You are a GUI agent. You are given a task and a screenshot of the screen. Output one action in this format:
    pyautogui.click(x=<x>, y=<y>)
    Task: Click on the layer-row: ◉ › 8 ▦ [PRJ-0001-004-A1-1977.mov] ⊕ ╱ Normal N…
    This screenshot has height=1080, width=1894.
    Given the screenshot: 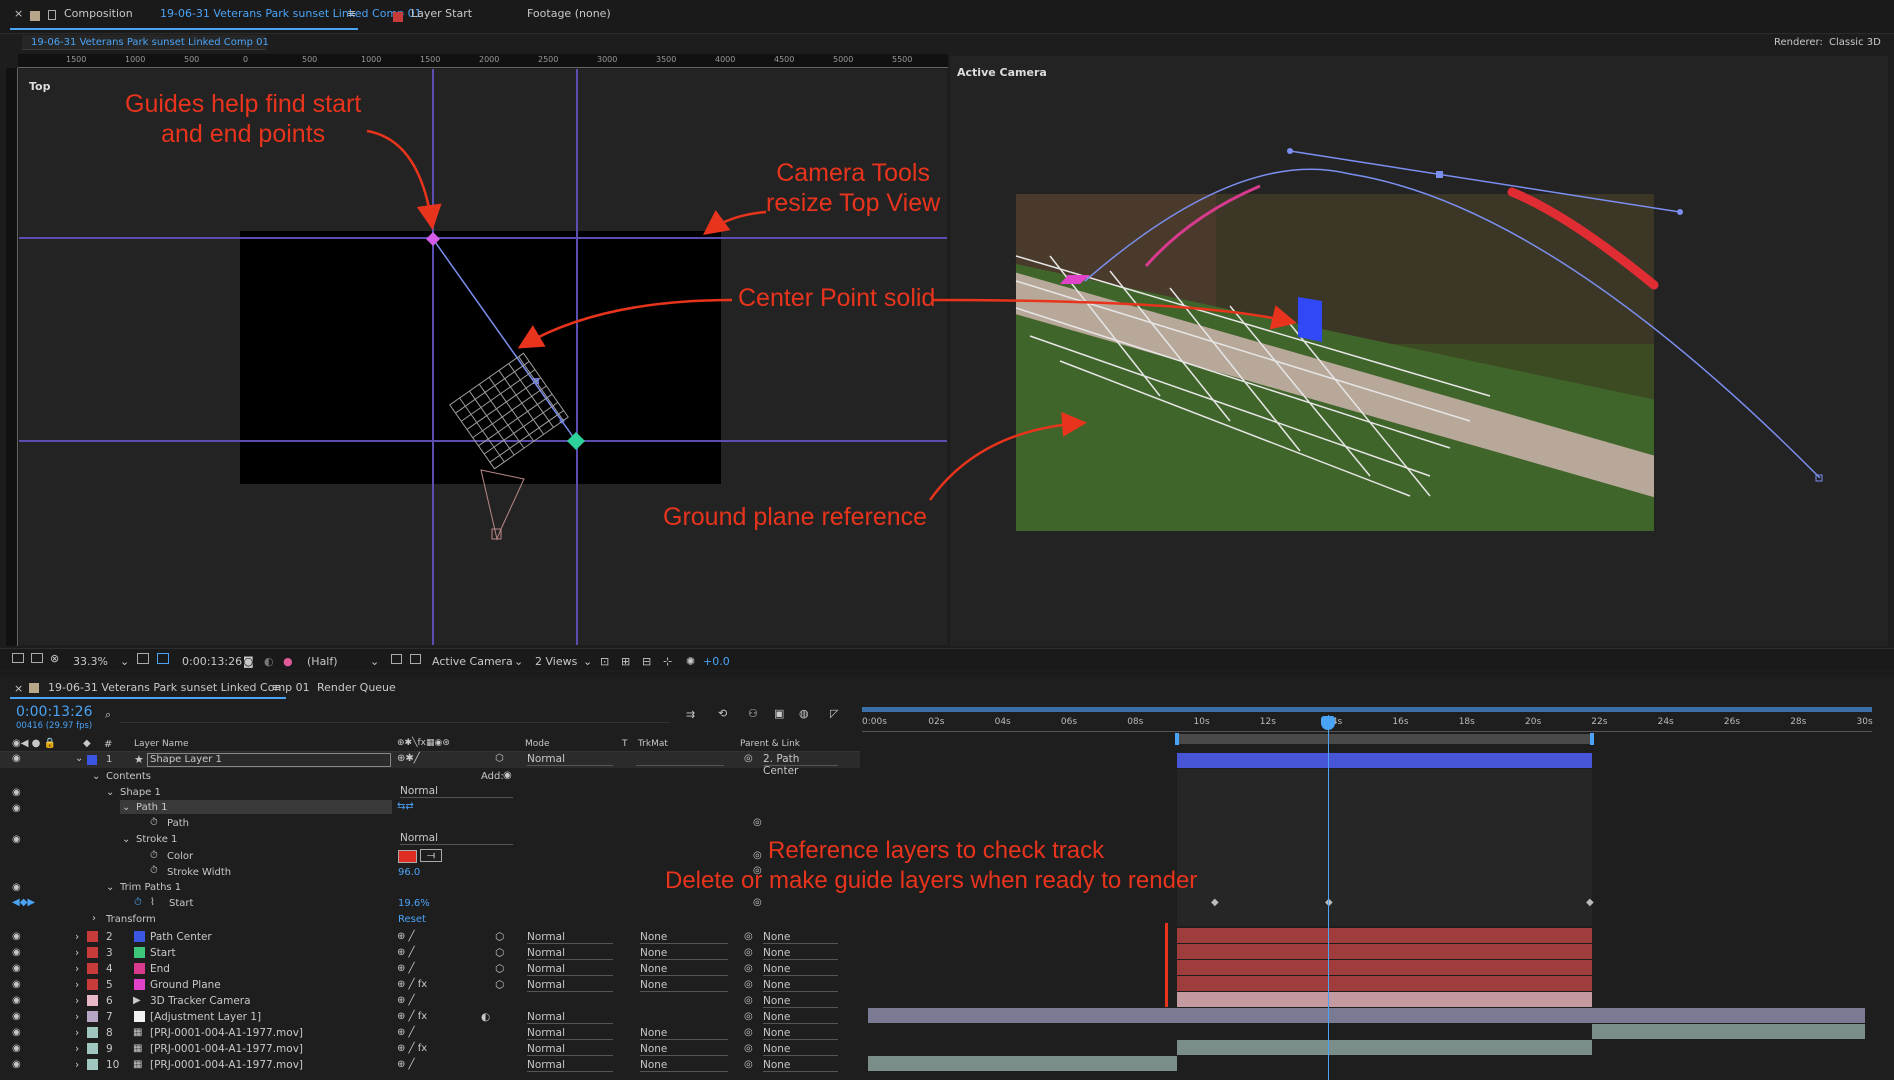 What is the action you would take?
    pyautogui.click(x=430, y=1033)
    